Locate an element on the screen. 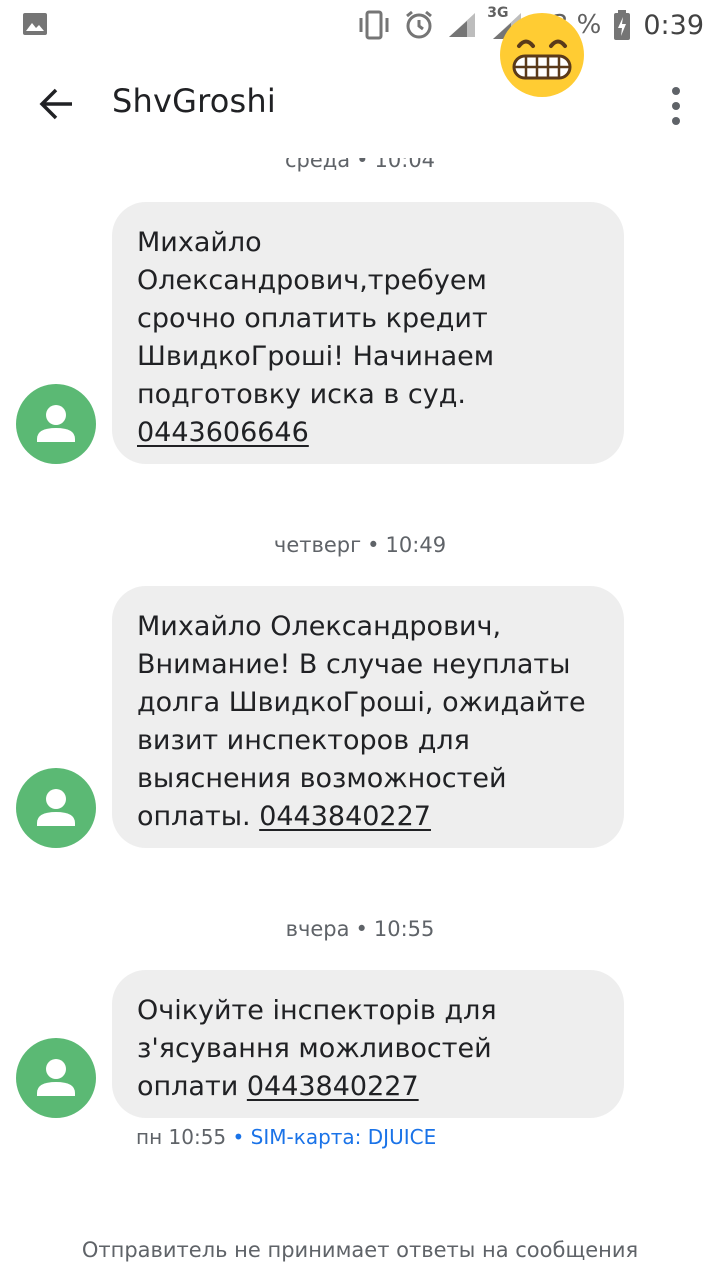  battery-charging-icon is located at coordinates (622, 25).